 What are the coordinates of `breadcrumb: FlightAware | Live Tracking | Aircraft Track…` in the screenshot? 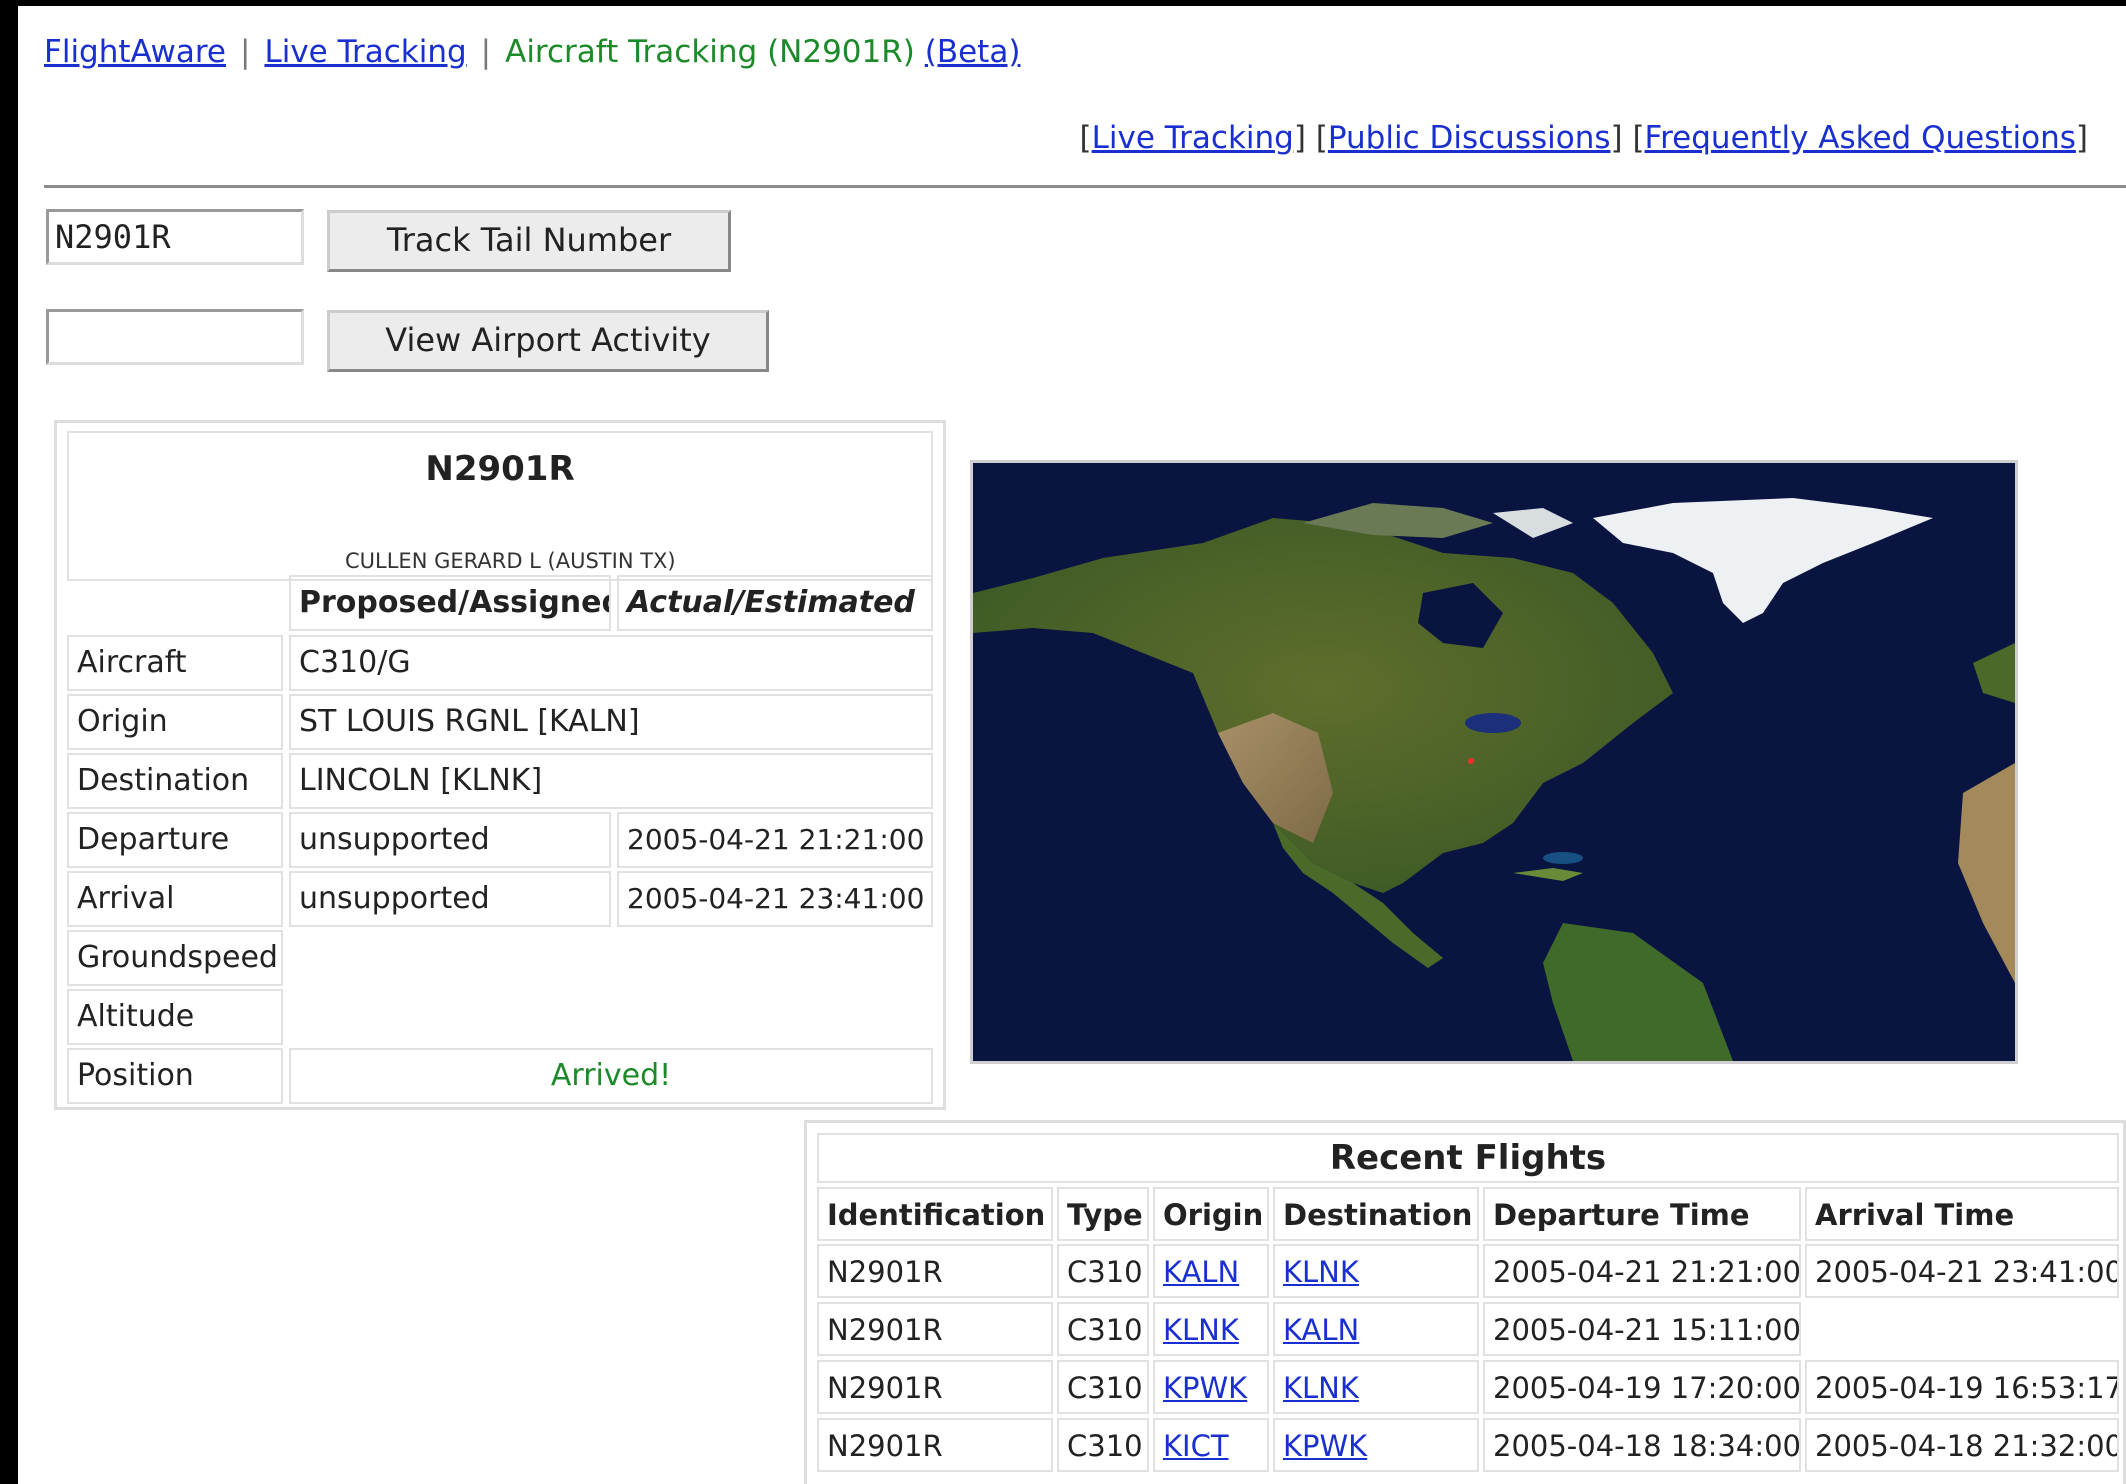 It's located at (532, 52).